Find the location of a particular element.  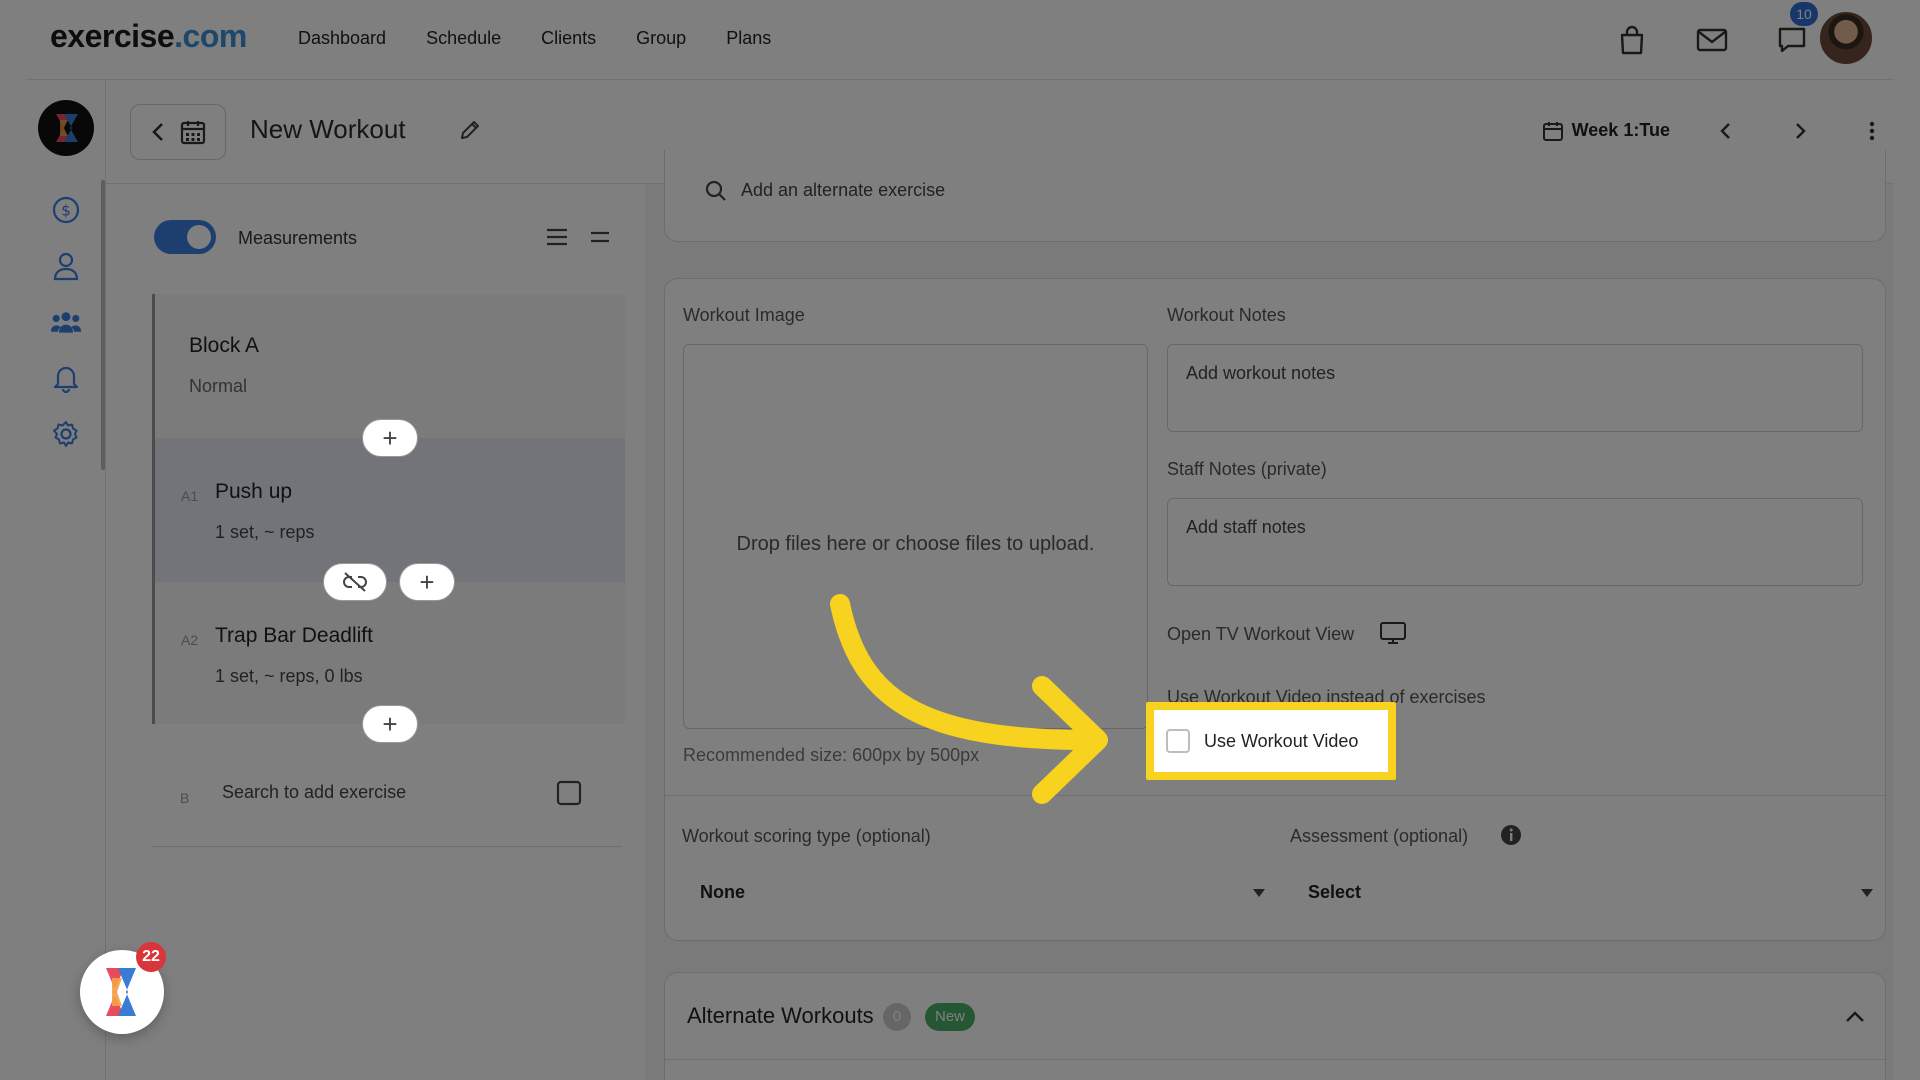

alternate-workouts-title: Alternate Workouts is located at coordinates (780, 1015).